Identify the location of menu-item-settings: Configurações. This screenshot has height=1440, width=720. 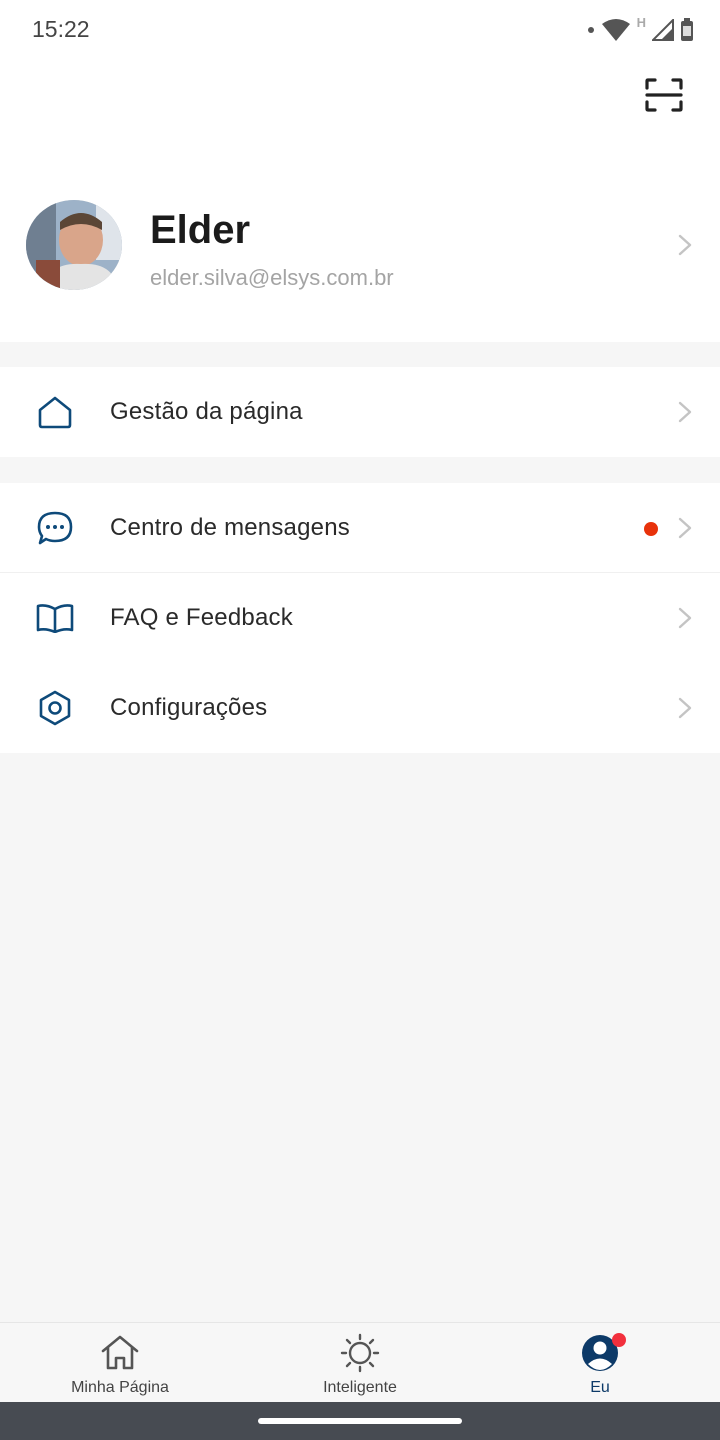
(360, 708).